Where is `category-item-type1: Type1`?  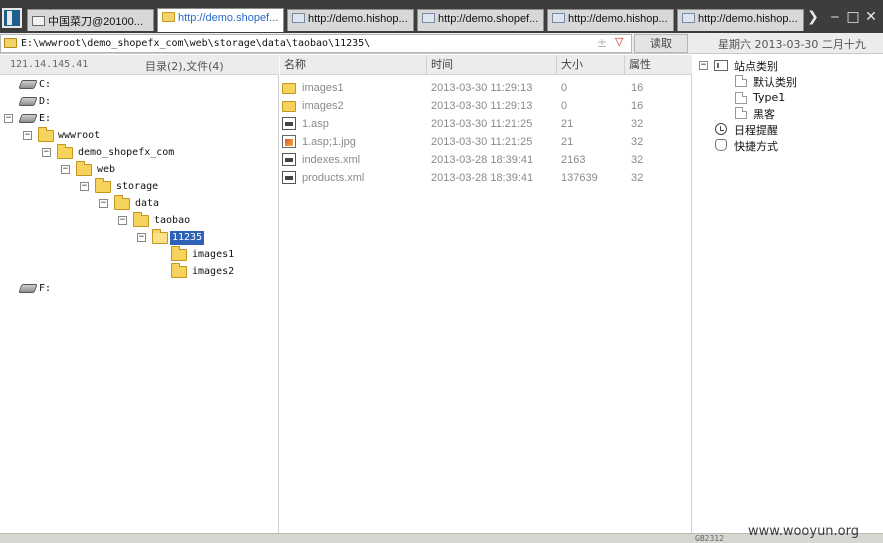 category-item-type1: Type1 is located at coordinates (785, 98).